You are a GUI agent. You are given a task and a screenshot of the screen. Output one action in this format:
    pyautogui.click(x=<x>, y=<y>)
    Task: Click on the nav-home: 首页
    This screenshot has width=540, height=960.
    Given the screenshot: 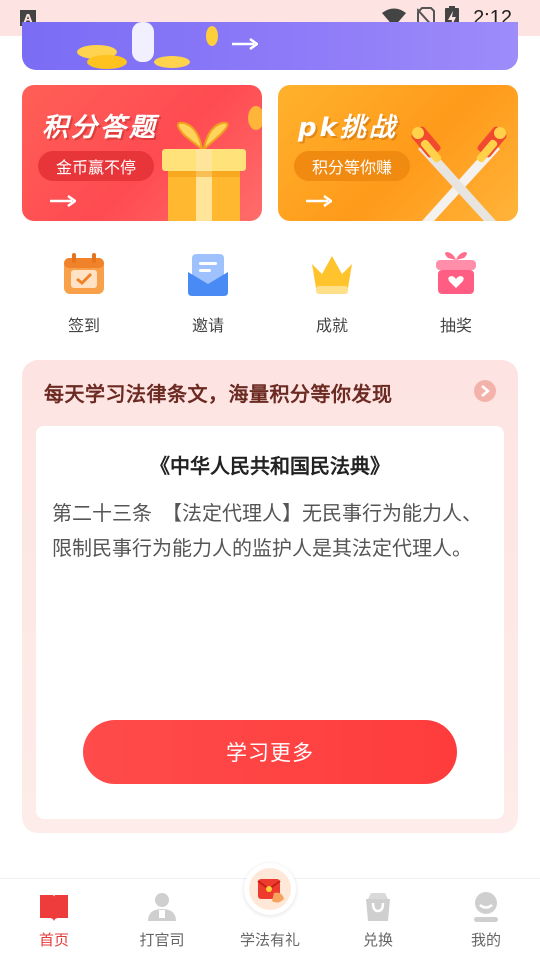 What is the action you would take?
    pyautogui.click(x=54, y=919)
    